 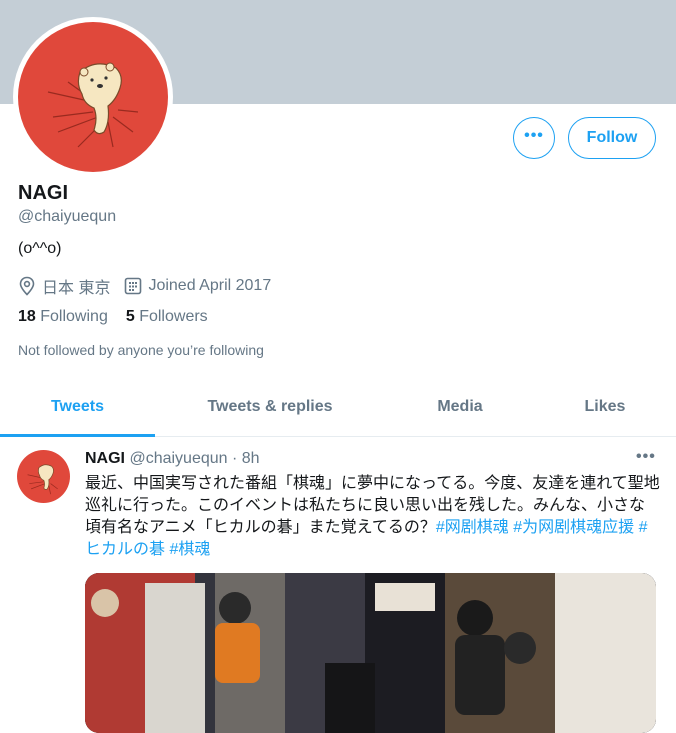 What do you see at coordinates (612, 138) in the screenshot?
I see `follow-button: Follow` at bounding box center [612, 138].